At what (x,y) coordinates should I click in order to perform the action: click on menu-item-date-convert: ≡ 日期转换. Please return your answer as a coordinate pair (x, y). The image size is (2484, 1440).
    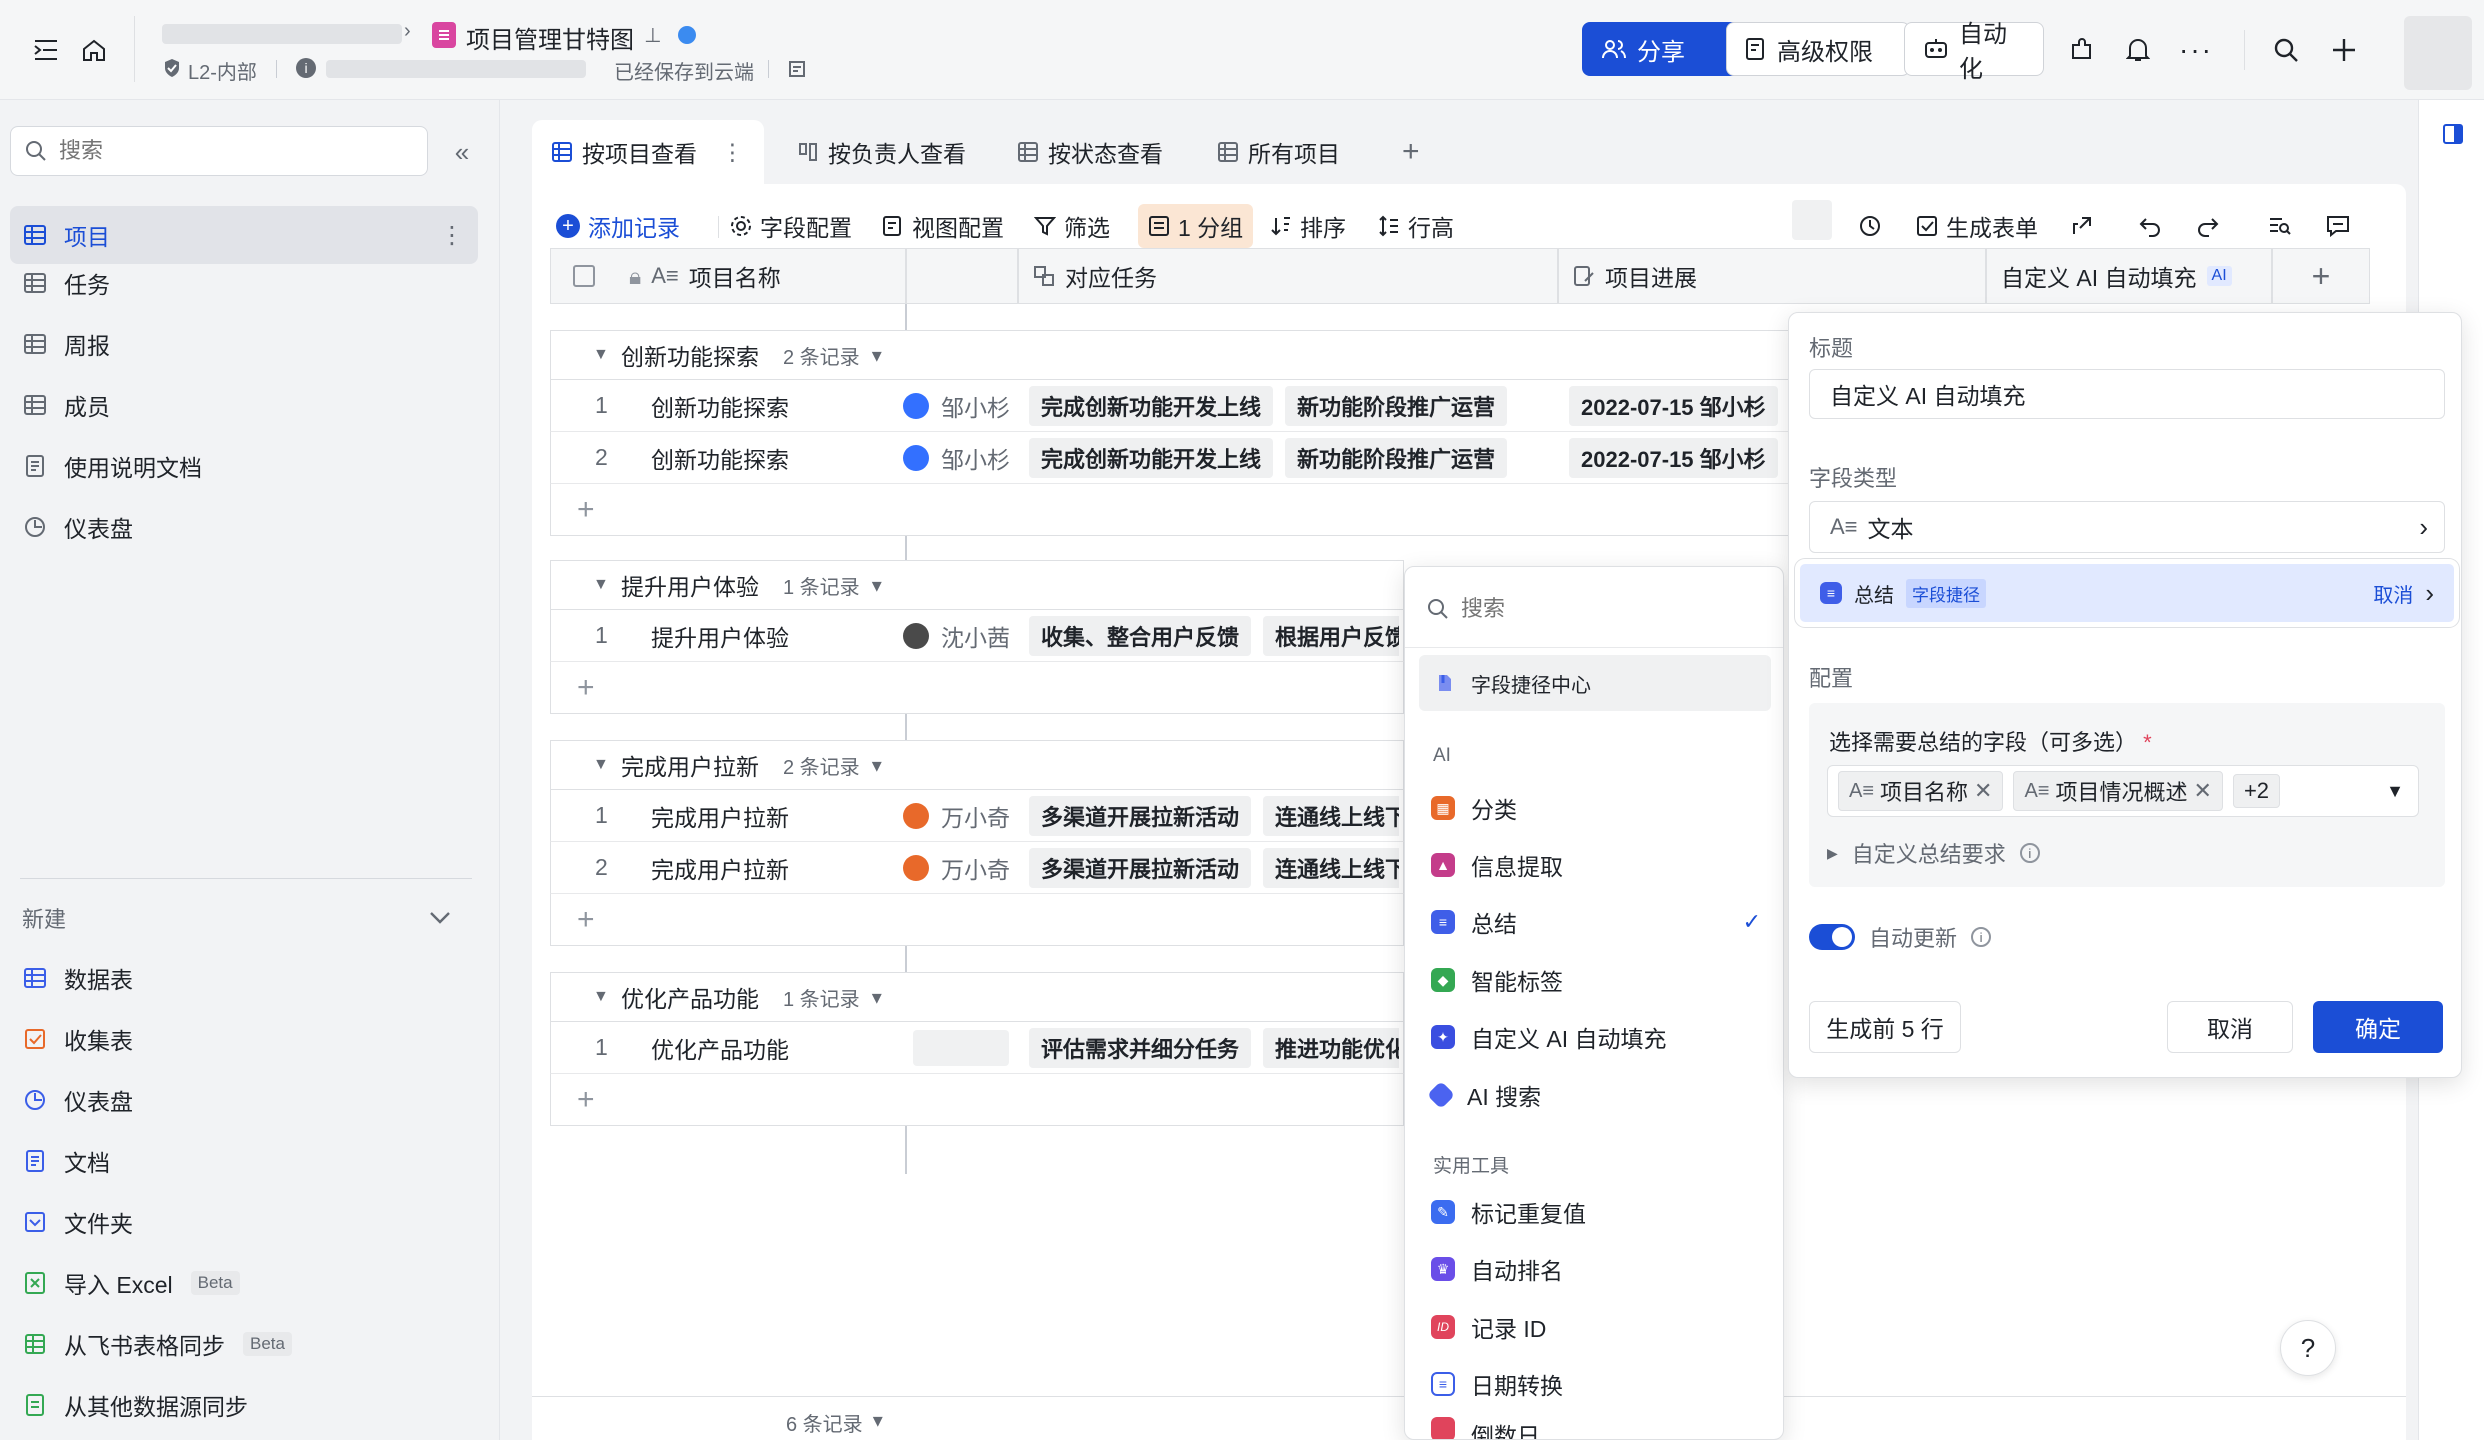
    Looking at the image, I should click on (1596, 1384).